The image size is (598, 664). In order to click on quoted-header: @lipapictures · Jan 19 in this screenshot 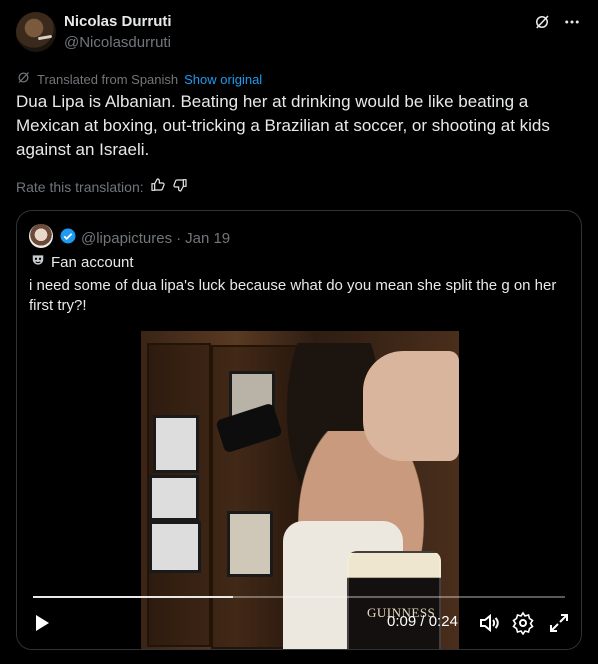, I will do `click(144, 238)`.